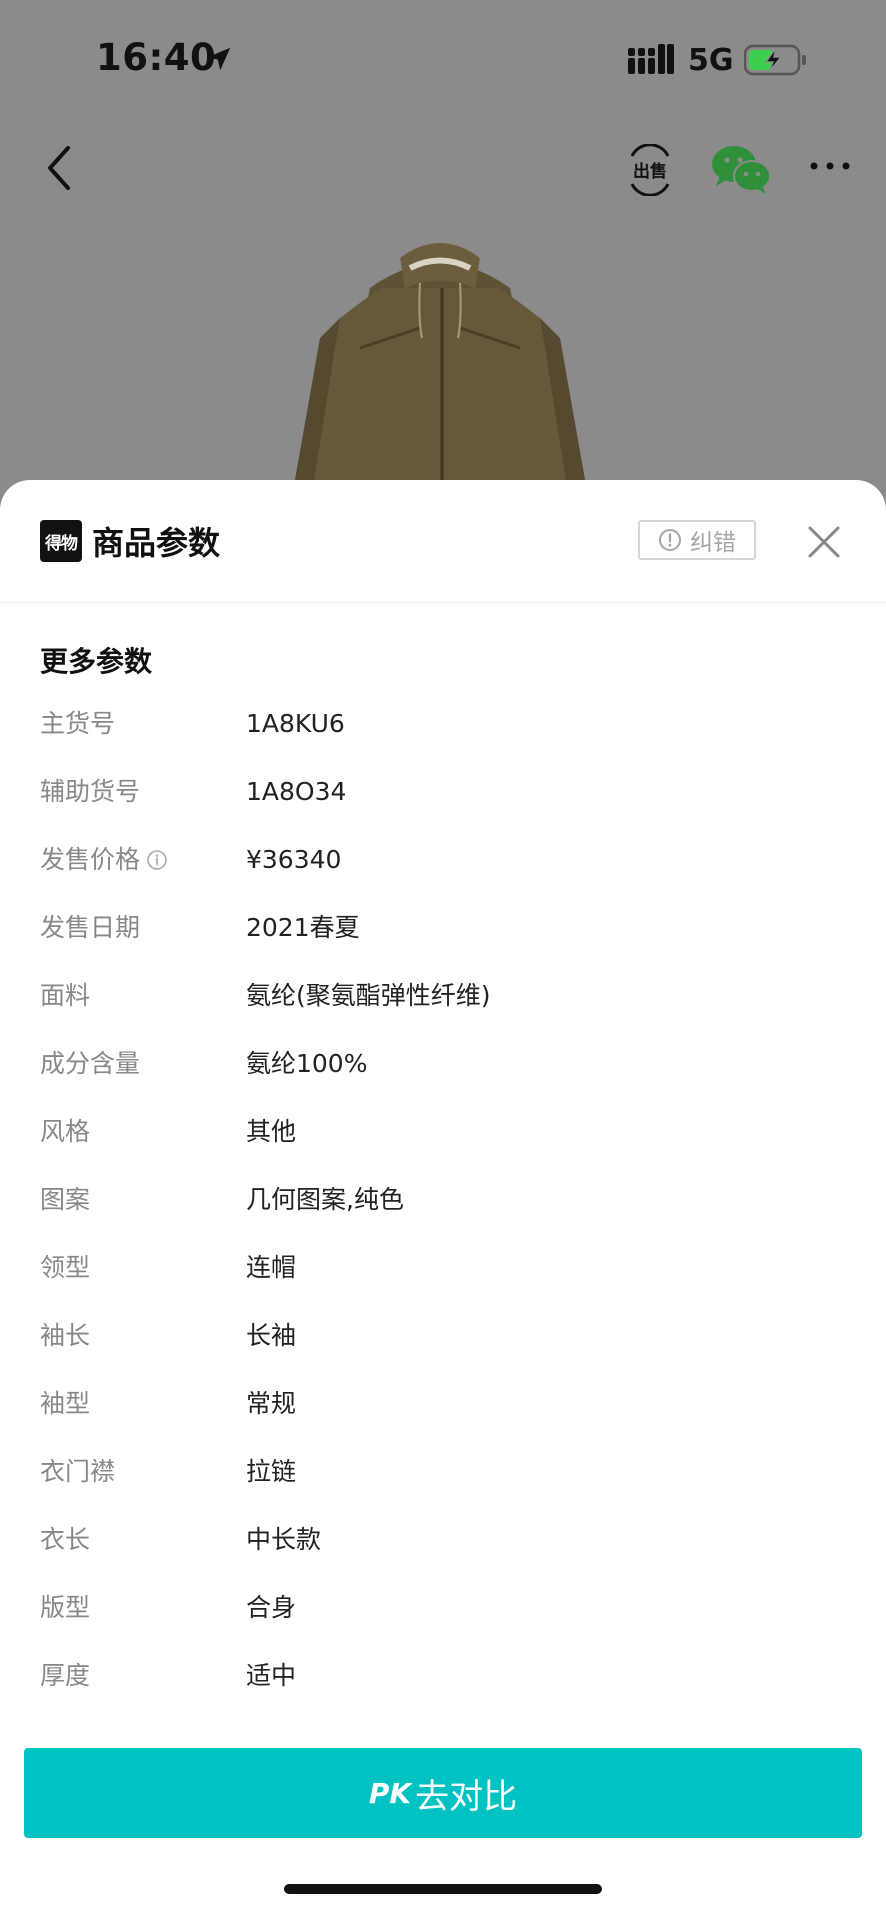 This screenshot has width=886, height=1920. What do you see at coordinates (443, 860) in the screenshot?
I see `param-row: 发售价格 ¥36340` at bounding box center [443, 860].